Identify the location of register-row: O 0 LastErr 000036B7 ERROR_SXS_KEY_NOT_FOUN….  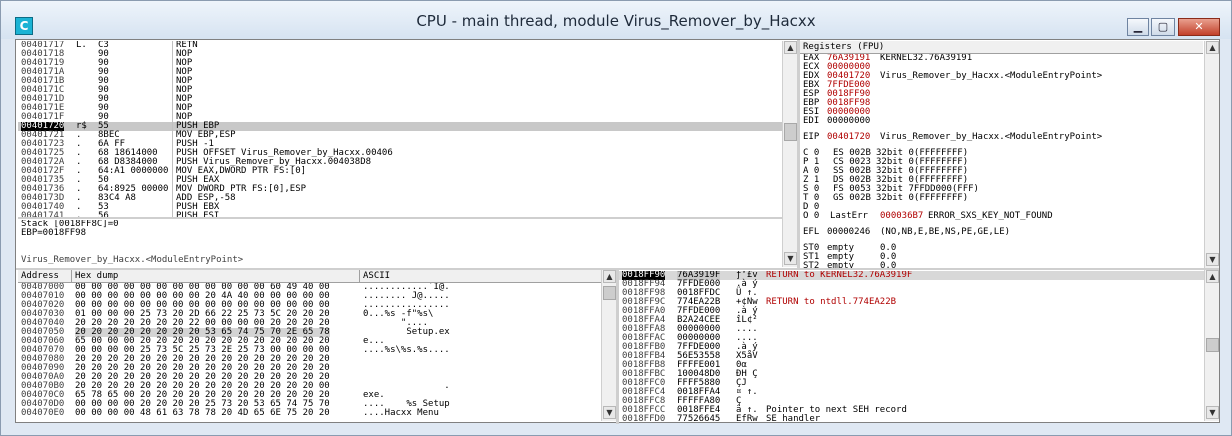
(1001, 216).